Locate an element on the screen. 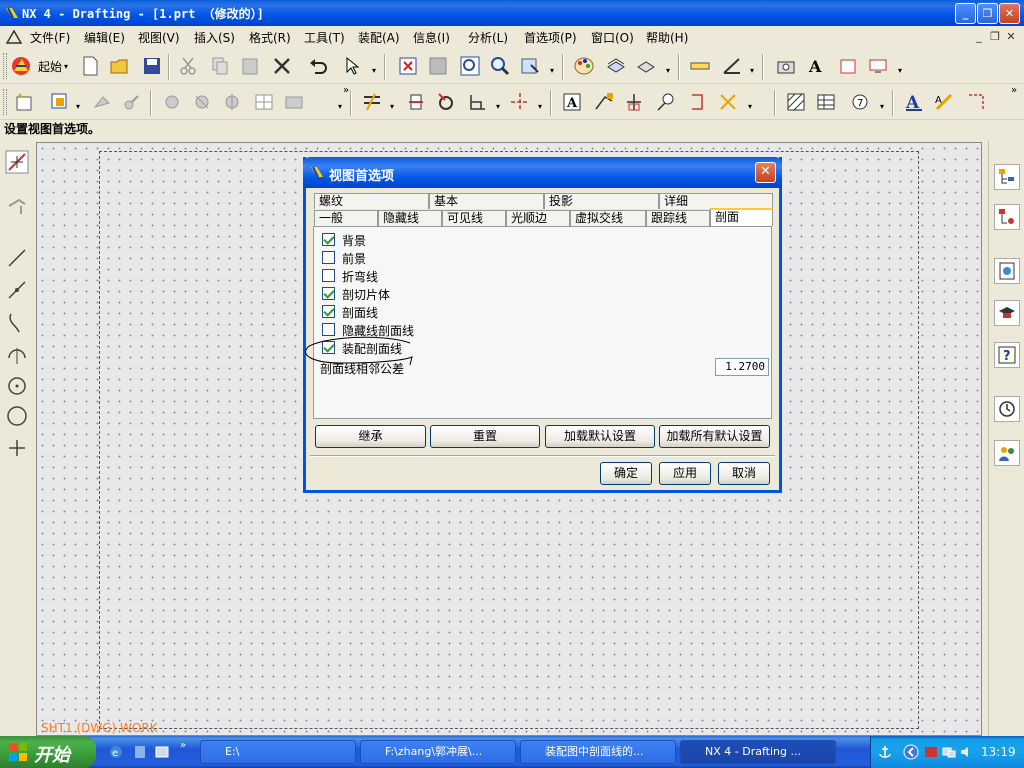  internet-explorer-icon: e is located at coordinates (116, 752).